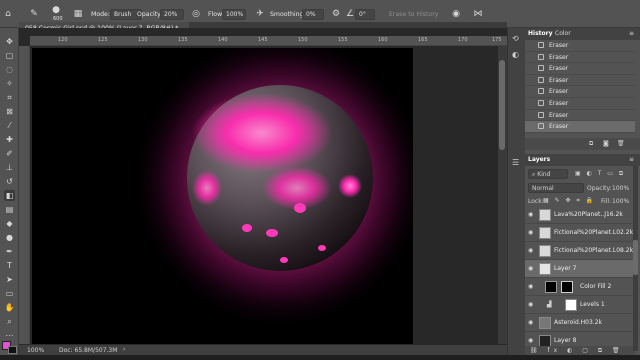  I want to click on quick-select-tool-icon: ✧, so click(9, 83).